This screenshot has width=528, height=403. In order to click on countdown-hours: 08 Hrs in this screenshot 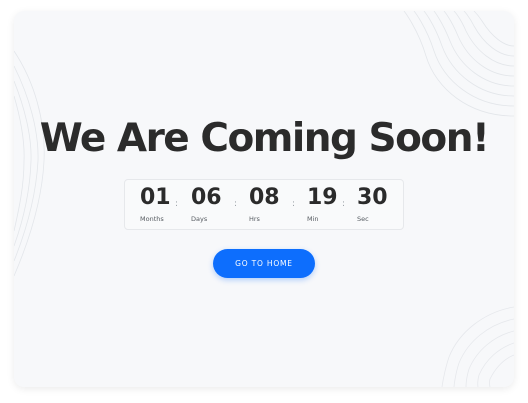, I will do `click(264, 204)`.